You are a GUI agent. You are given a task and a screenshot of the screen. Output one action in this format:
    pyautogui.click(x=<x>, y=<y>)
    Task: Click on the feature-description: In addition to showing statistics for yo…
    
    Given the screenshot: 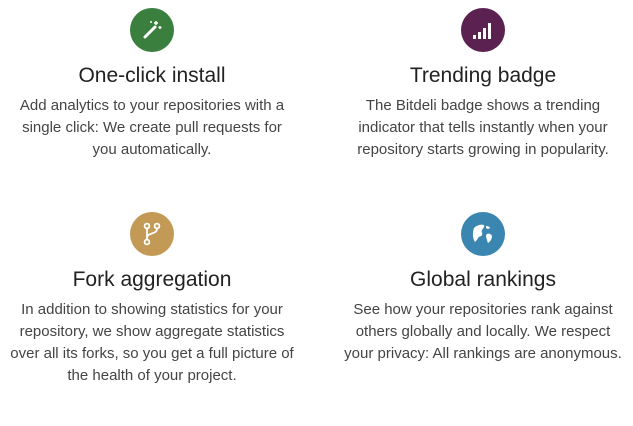 What is the action you would take?
    pyautogui.click(x=152, y=342)
    